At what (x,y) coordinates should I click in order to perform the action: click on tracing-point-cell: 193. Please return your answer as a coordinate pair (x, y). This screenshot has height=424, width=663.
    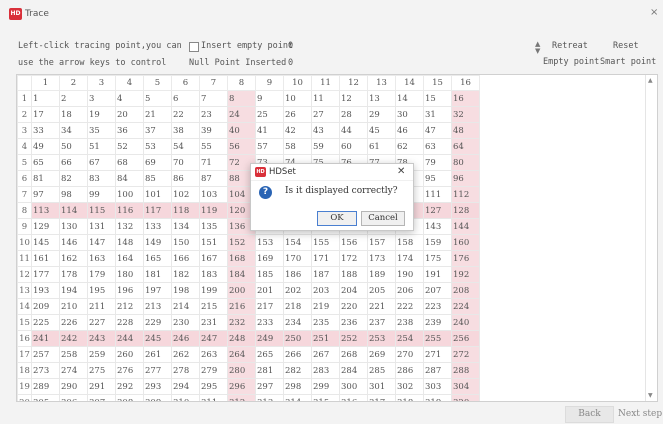
    Looking at the image, I should click on (45, 290).